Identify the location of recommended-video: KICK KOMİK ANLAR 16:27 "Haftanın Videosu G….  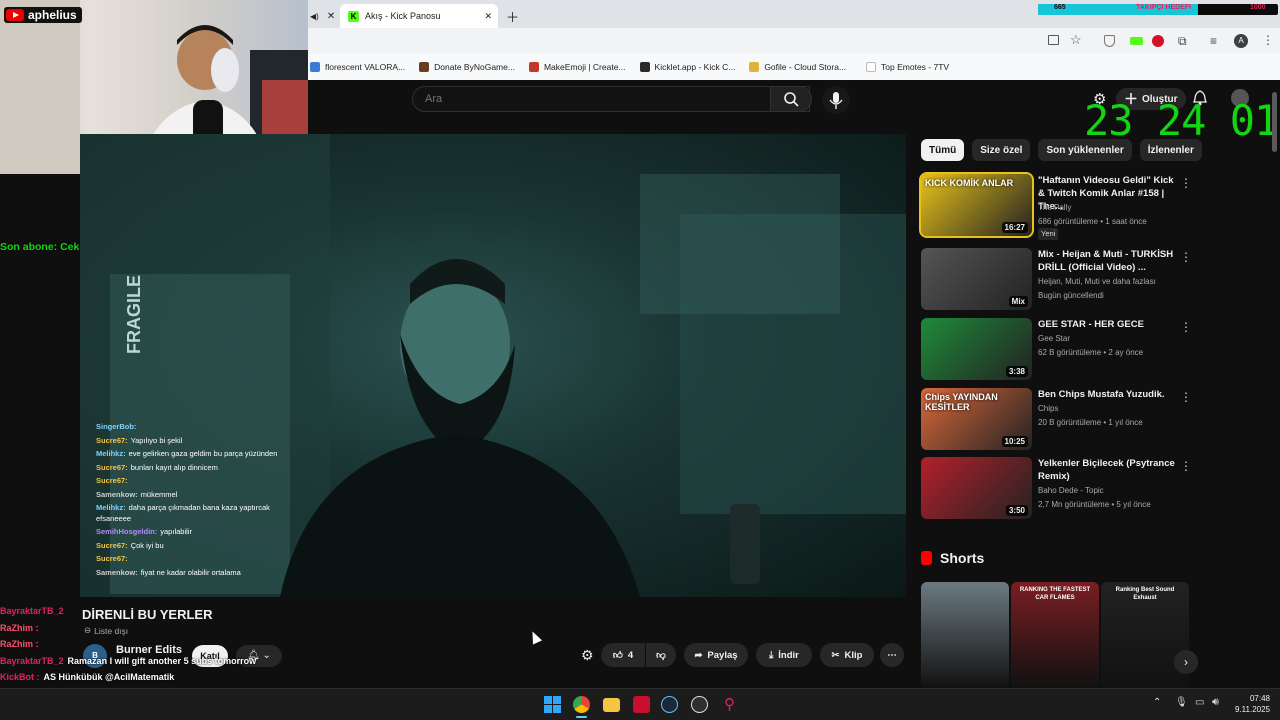
(1055, 206).